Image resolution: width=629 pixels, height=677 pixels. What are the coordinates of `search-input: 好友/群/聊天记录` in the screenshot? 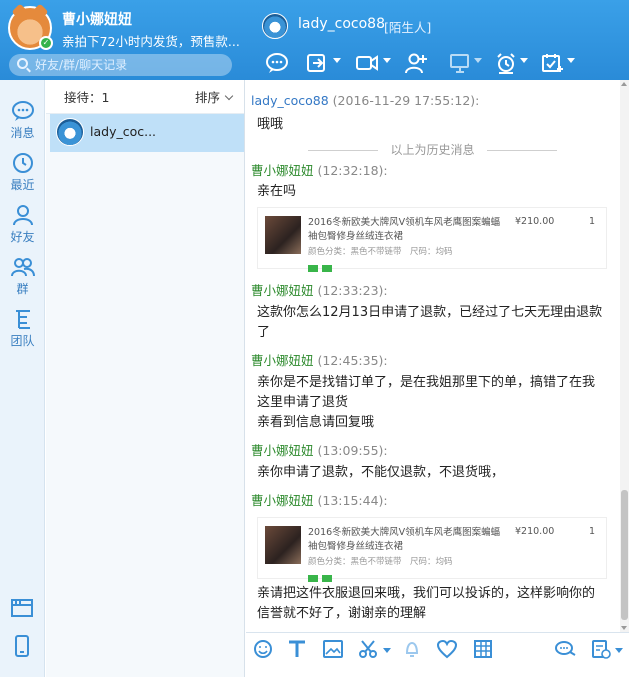 It's located at (120, 65).